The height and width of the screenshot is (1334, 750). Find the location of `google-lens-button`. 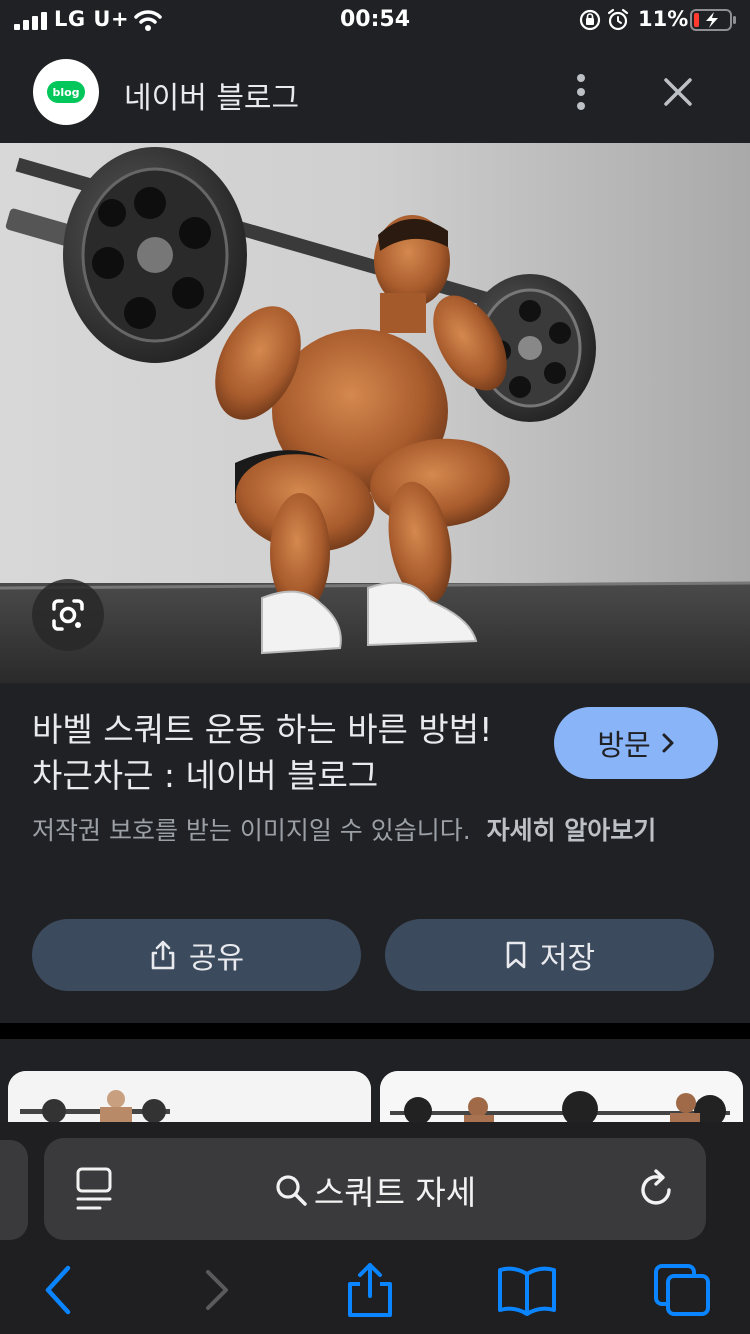

google-lens-button is located at coordinates (68, 615).